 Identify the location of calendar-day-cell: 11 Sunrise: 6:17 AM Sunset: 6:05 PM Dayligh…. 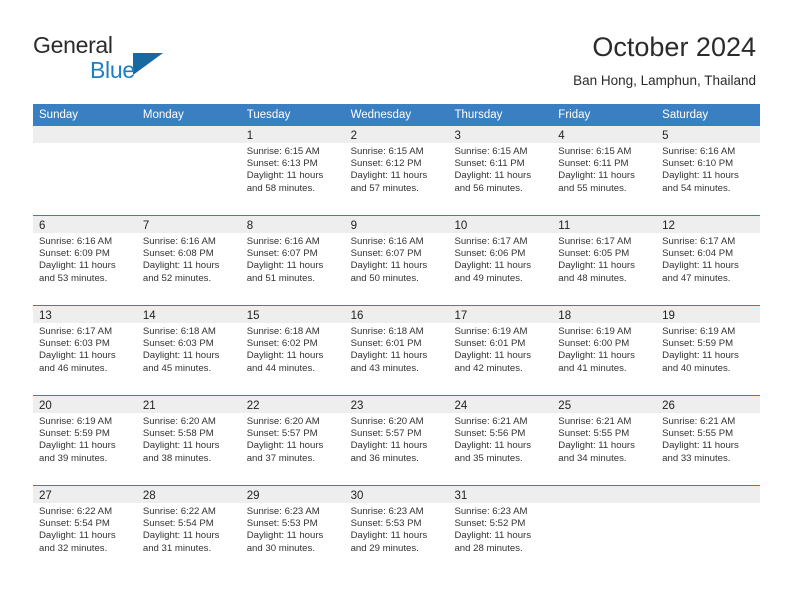
(604, 260).